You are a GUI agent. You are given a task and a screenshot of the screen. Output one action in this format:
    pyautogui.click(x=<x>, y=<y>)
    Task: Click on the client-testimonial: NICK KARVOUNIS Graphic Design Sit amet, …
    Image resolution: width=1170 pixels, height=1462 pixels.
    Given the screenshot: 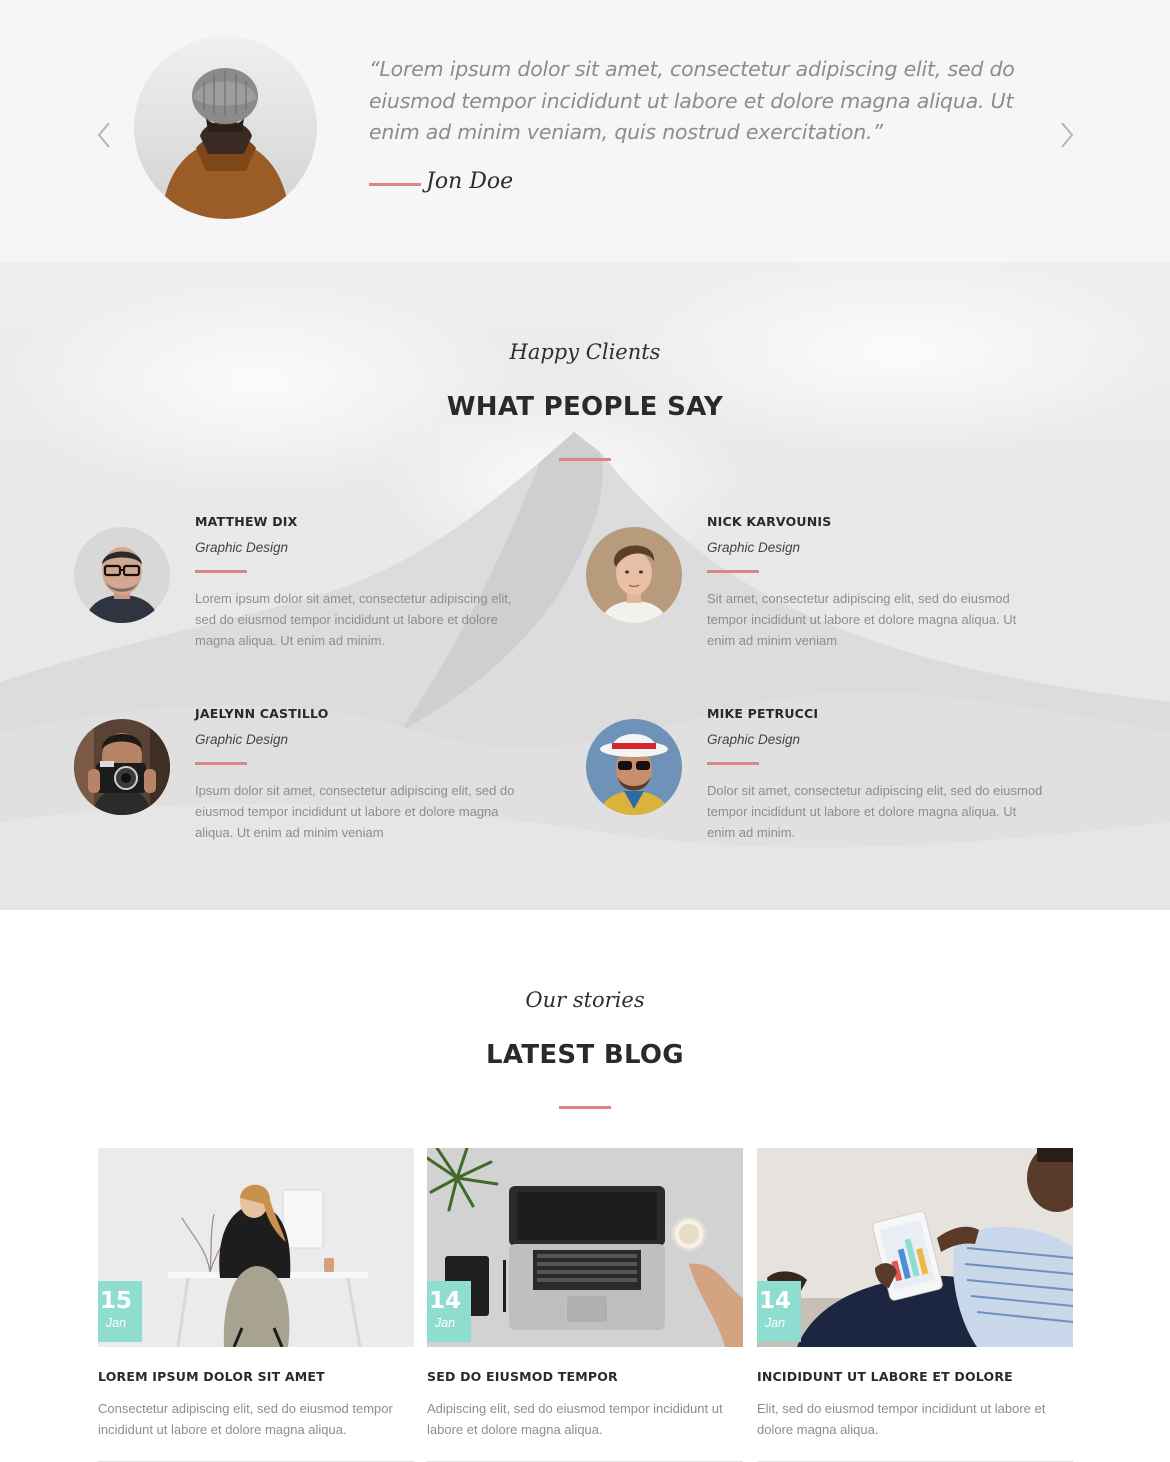 What is the action you would take?
    pyautogui.click(x=831, y=599)
    